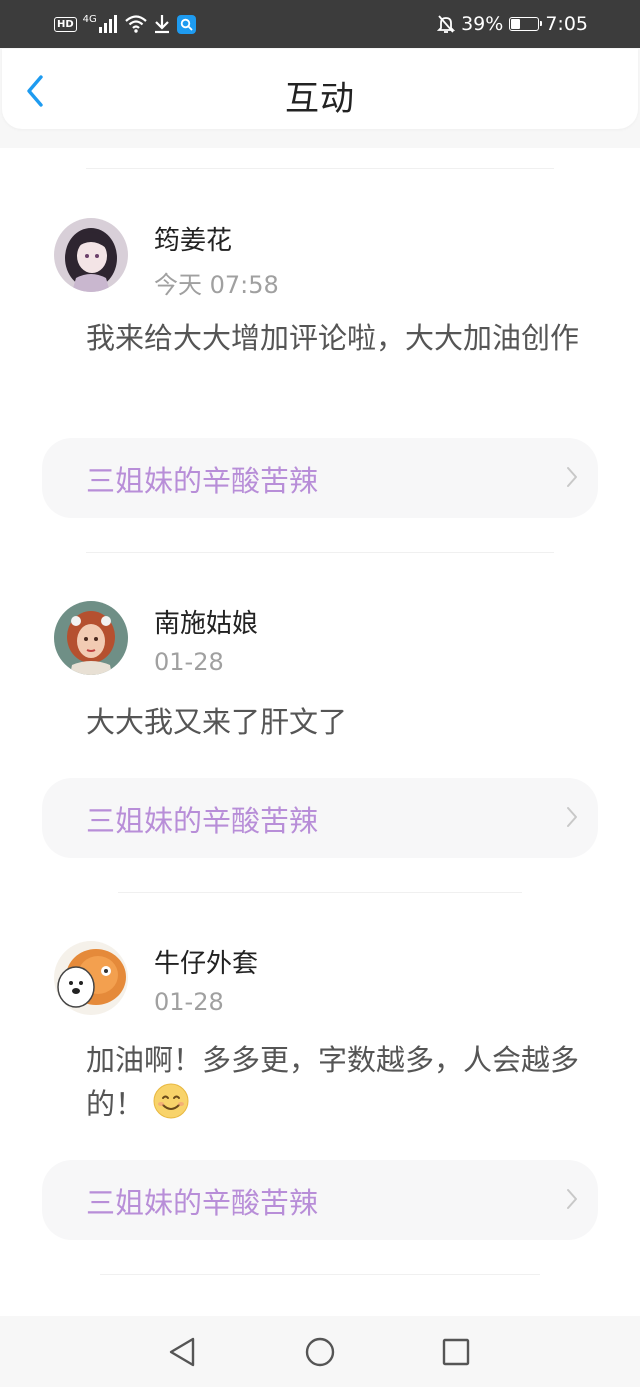 The height and width of the screenshot is (1387, 640). Describe the element at coordinates (193, 238) in the screenshot. I see `username: 筠姜花` at that location.